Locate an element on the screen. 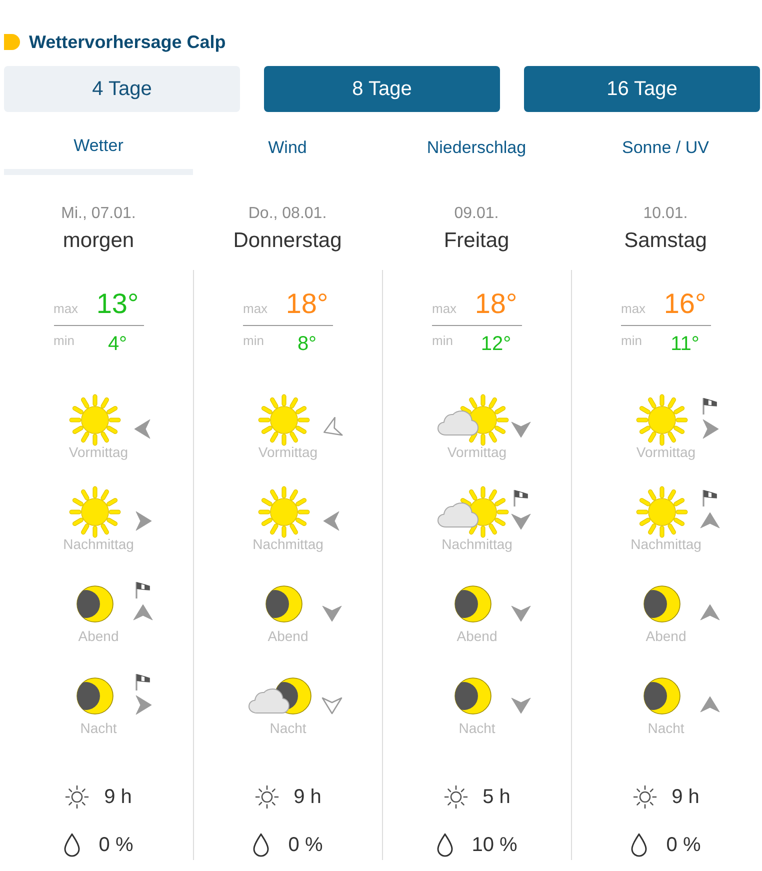  min-temperature: 12° is located at coordinates (496, 344).